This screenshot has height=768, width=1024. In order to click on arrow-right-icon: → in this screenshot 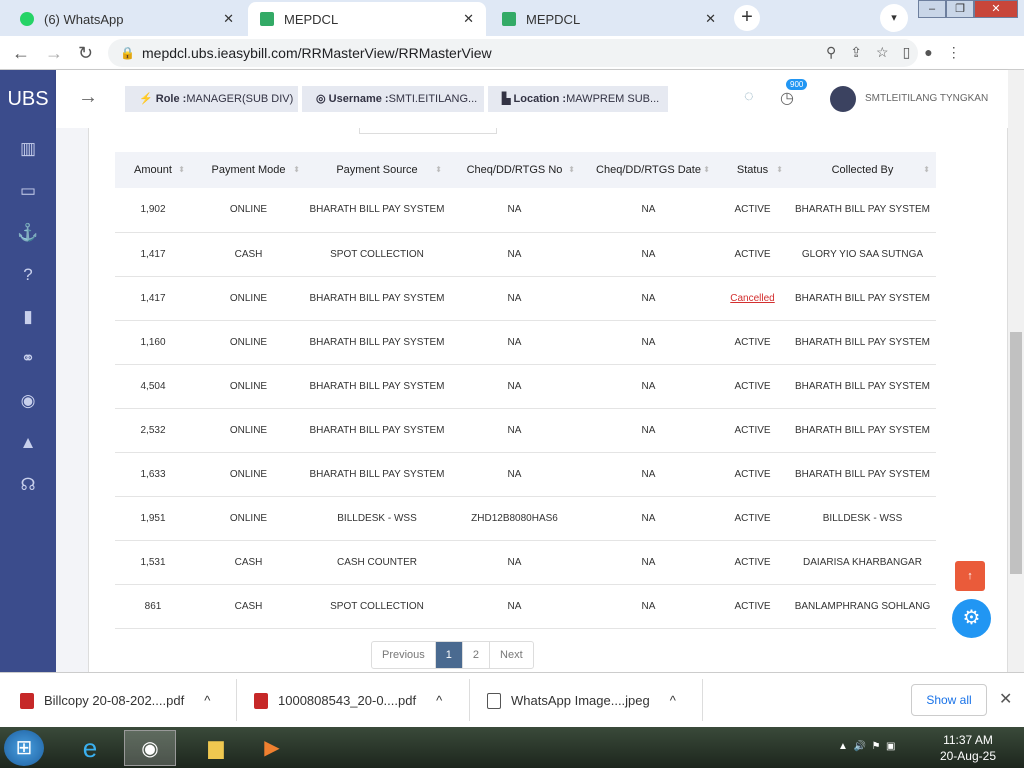, I will do `click(88, 97)`.